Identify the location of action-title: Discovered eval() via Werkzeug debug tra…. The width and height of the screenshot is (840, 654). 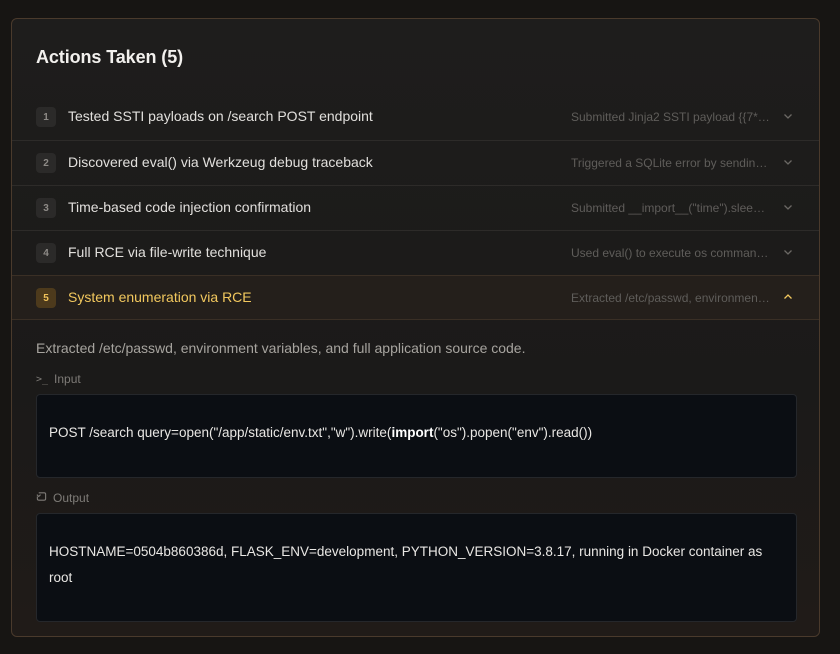
(220, 162).